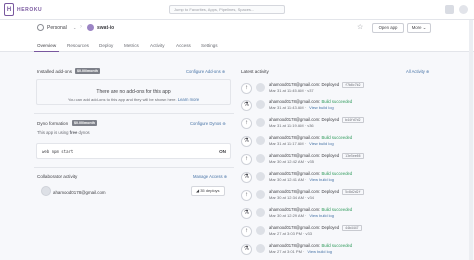 Image resolution: width=474 pixels, height=260 pixels. Describe the element at coordinates (286, 143) in the screenshot. I see `activity-time: Mar 31 at 11:17 AM` at that location.